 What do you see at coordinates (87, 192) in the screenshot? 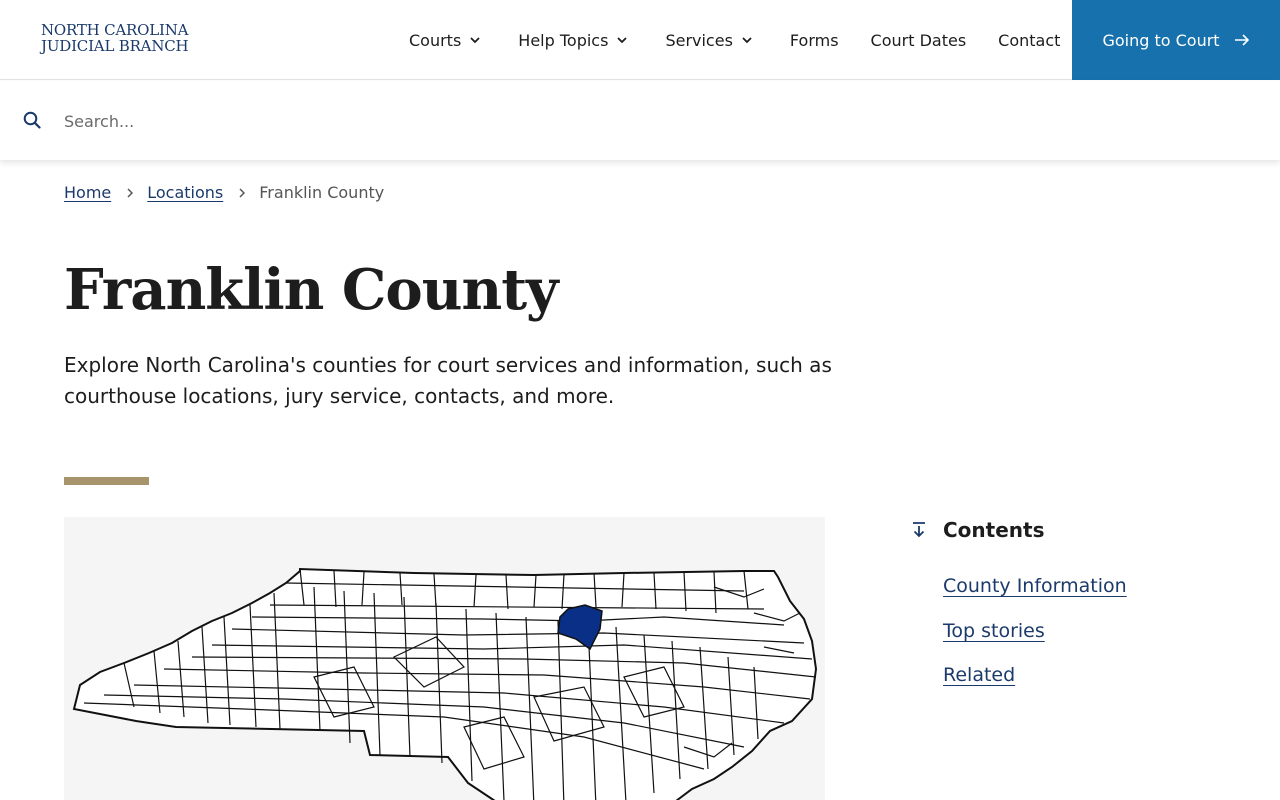
I see `breadcrumb-home: Home` at bounding box center [87, 192].